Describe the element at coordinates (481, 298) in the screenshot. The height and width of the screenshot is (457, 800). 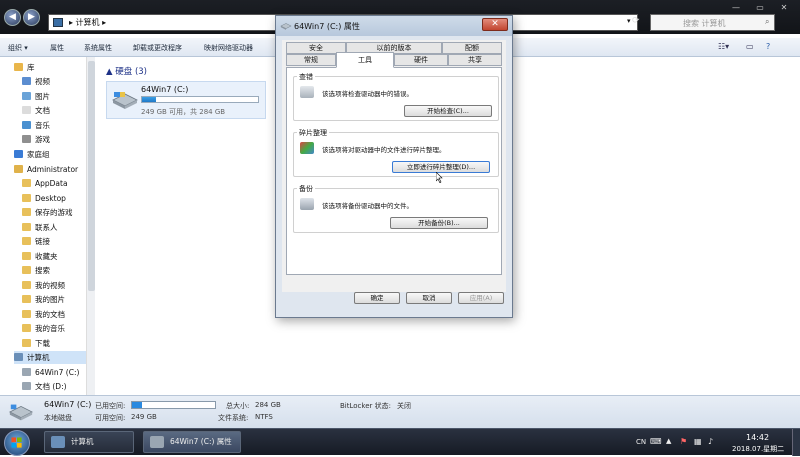
I see `apply-button: 应用(A)` at that location.